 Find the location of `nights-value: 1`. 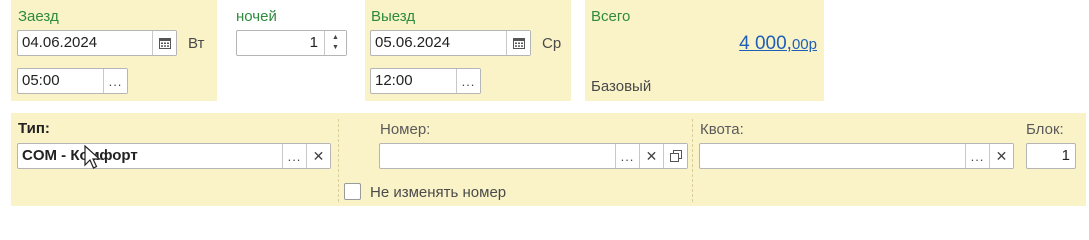

nights-value: 1 is located at coordinates (313, 42).